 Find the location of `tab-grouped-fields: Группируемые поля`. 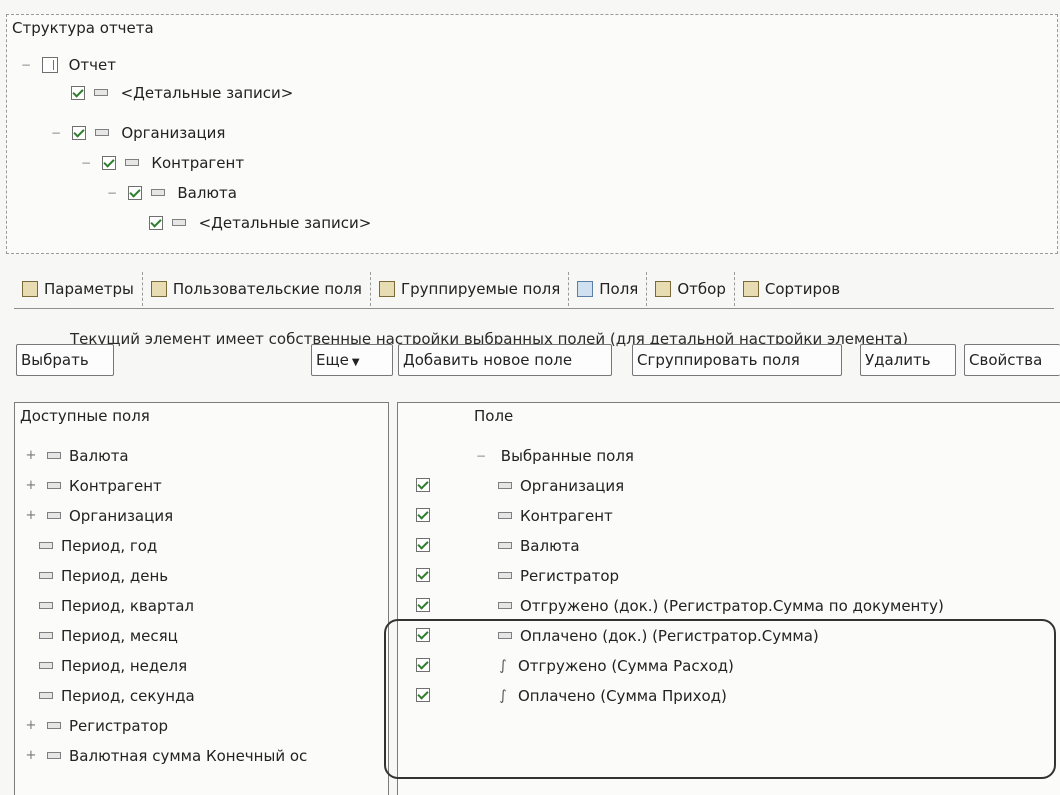

tab-grouped-fields: Группируемые поля is located at coordinates (470, 289).